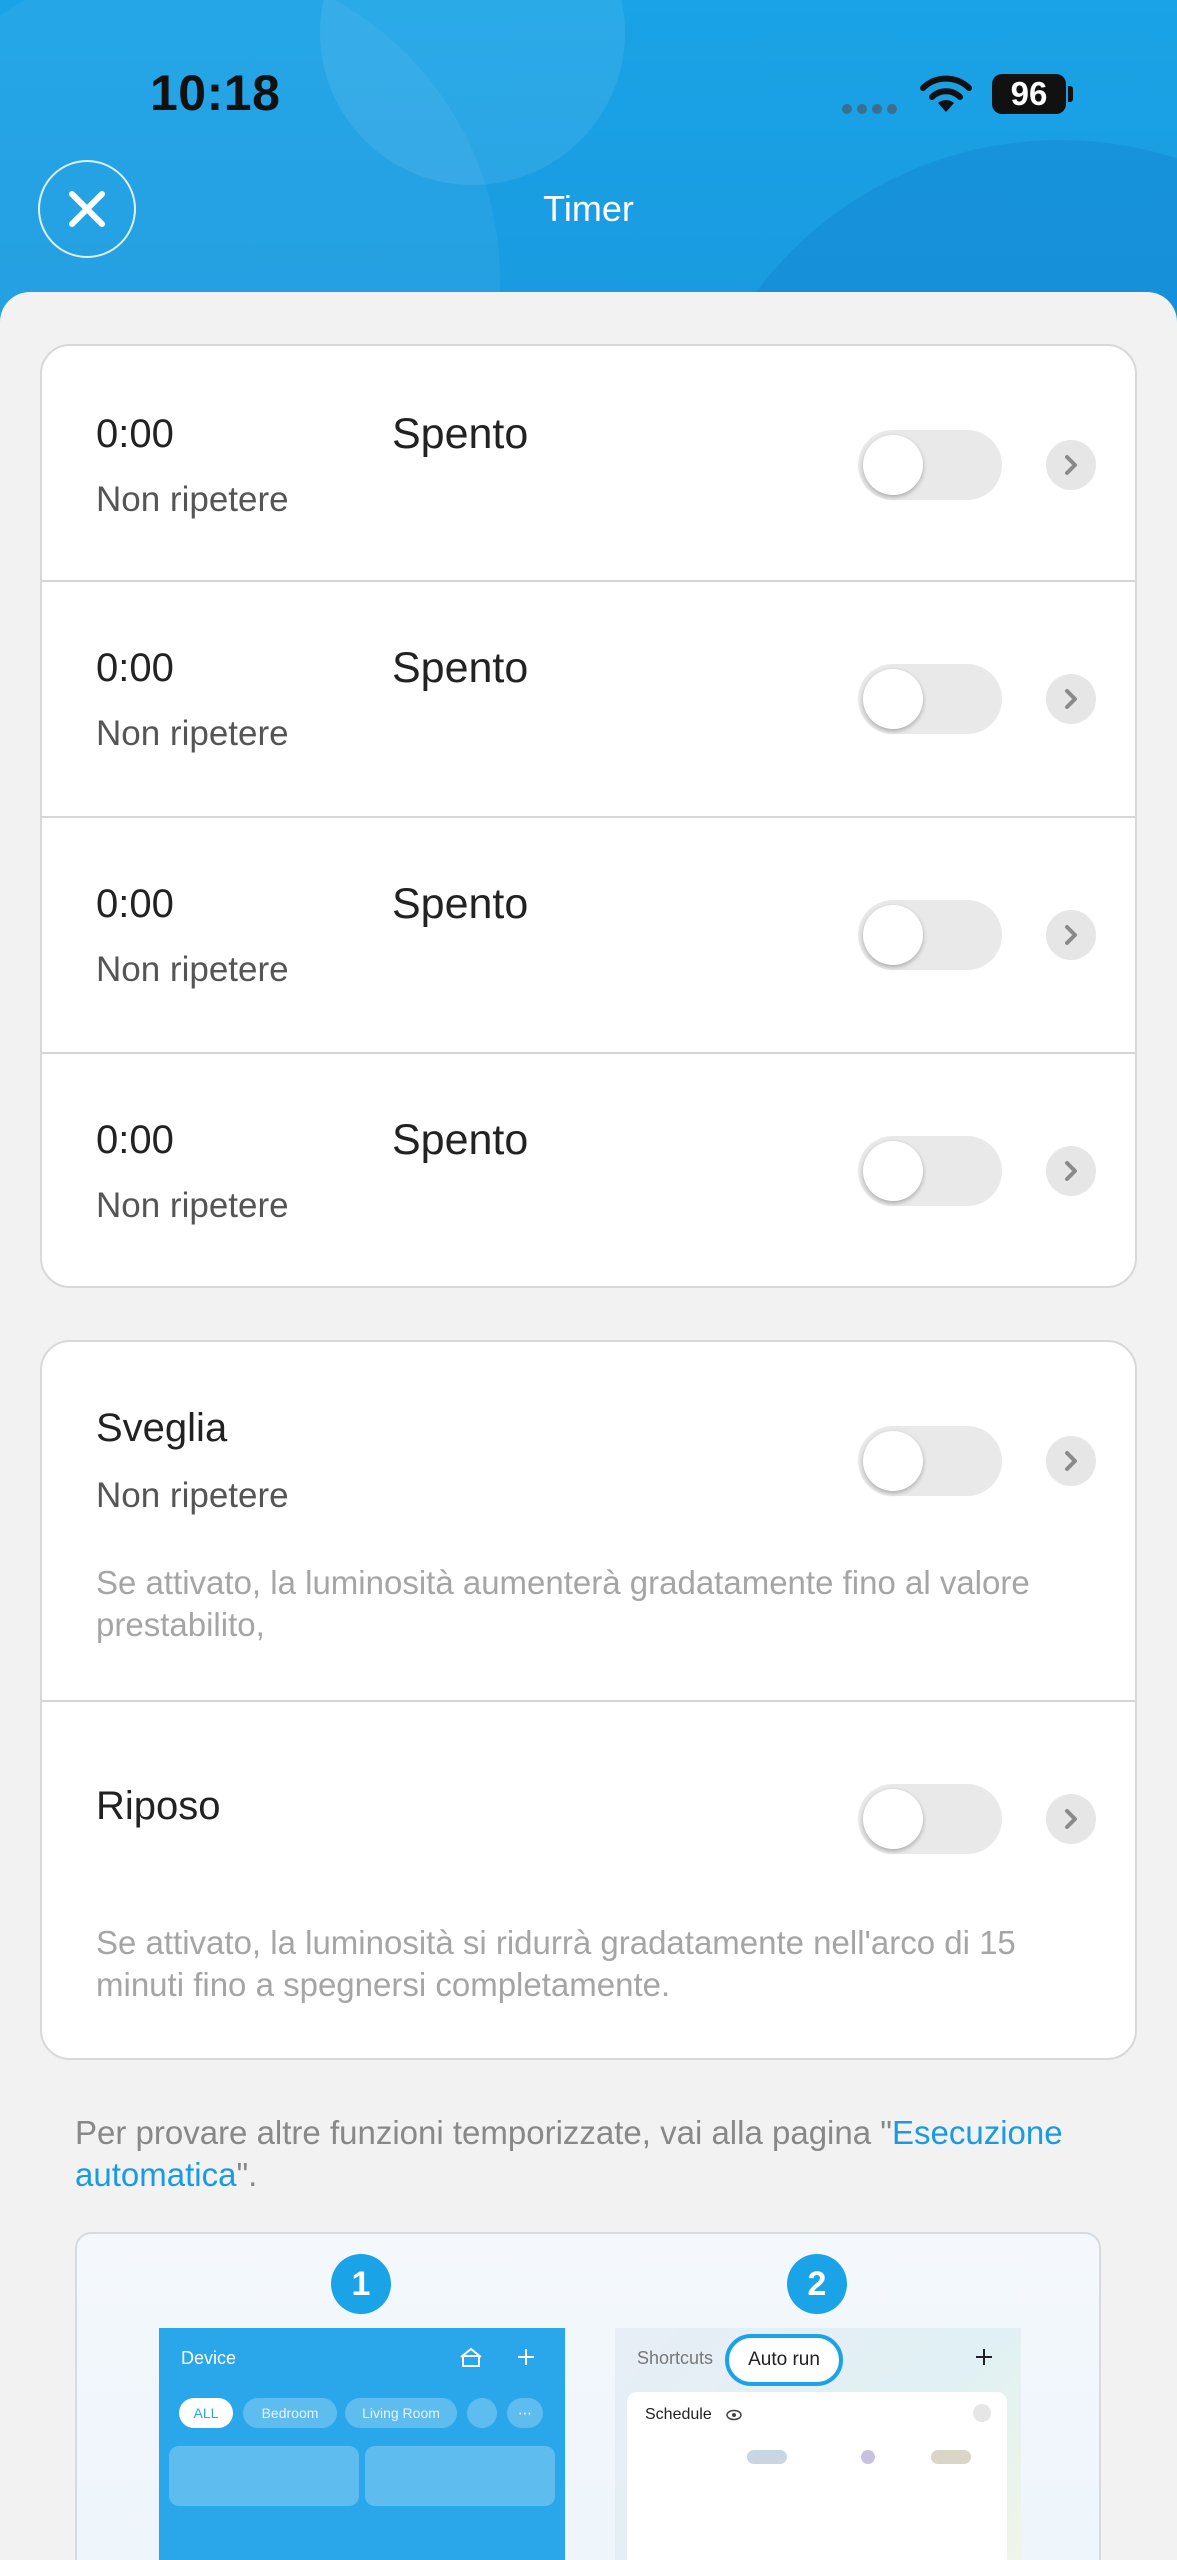  I want to click on page-title: Timer, so click(588, 208).